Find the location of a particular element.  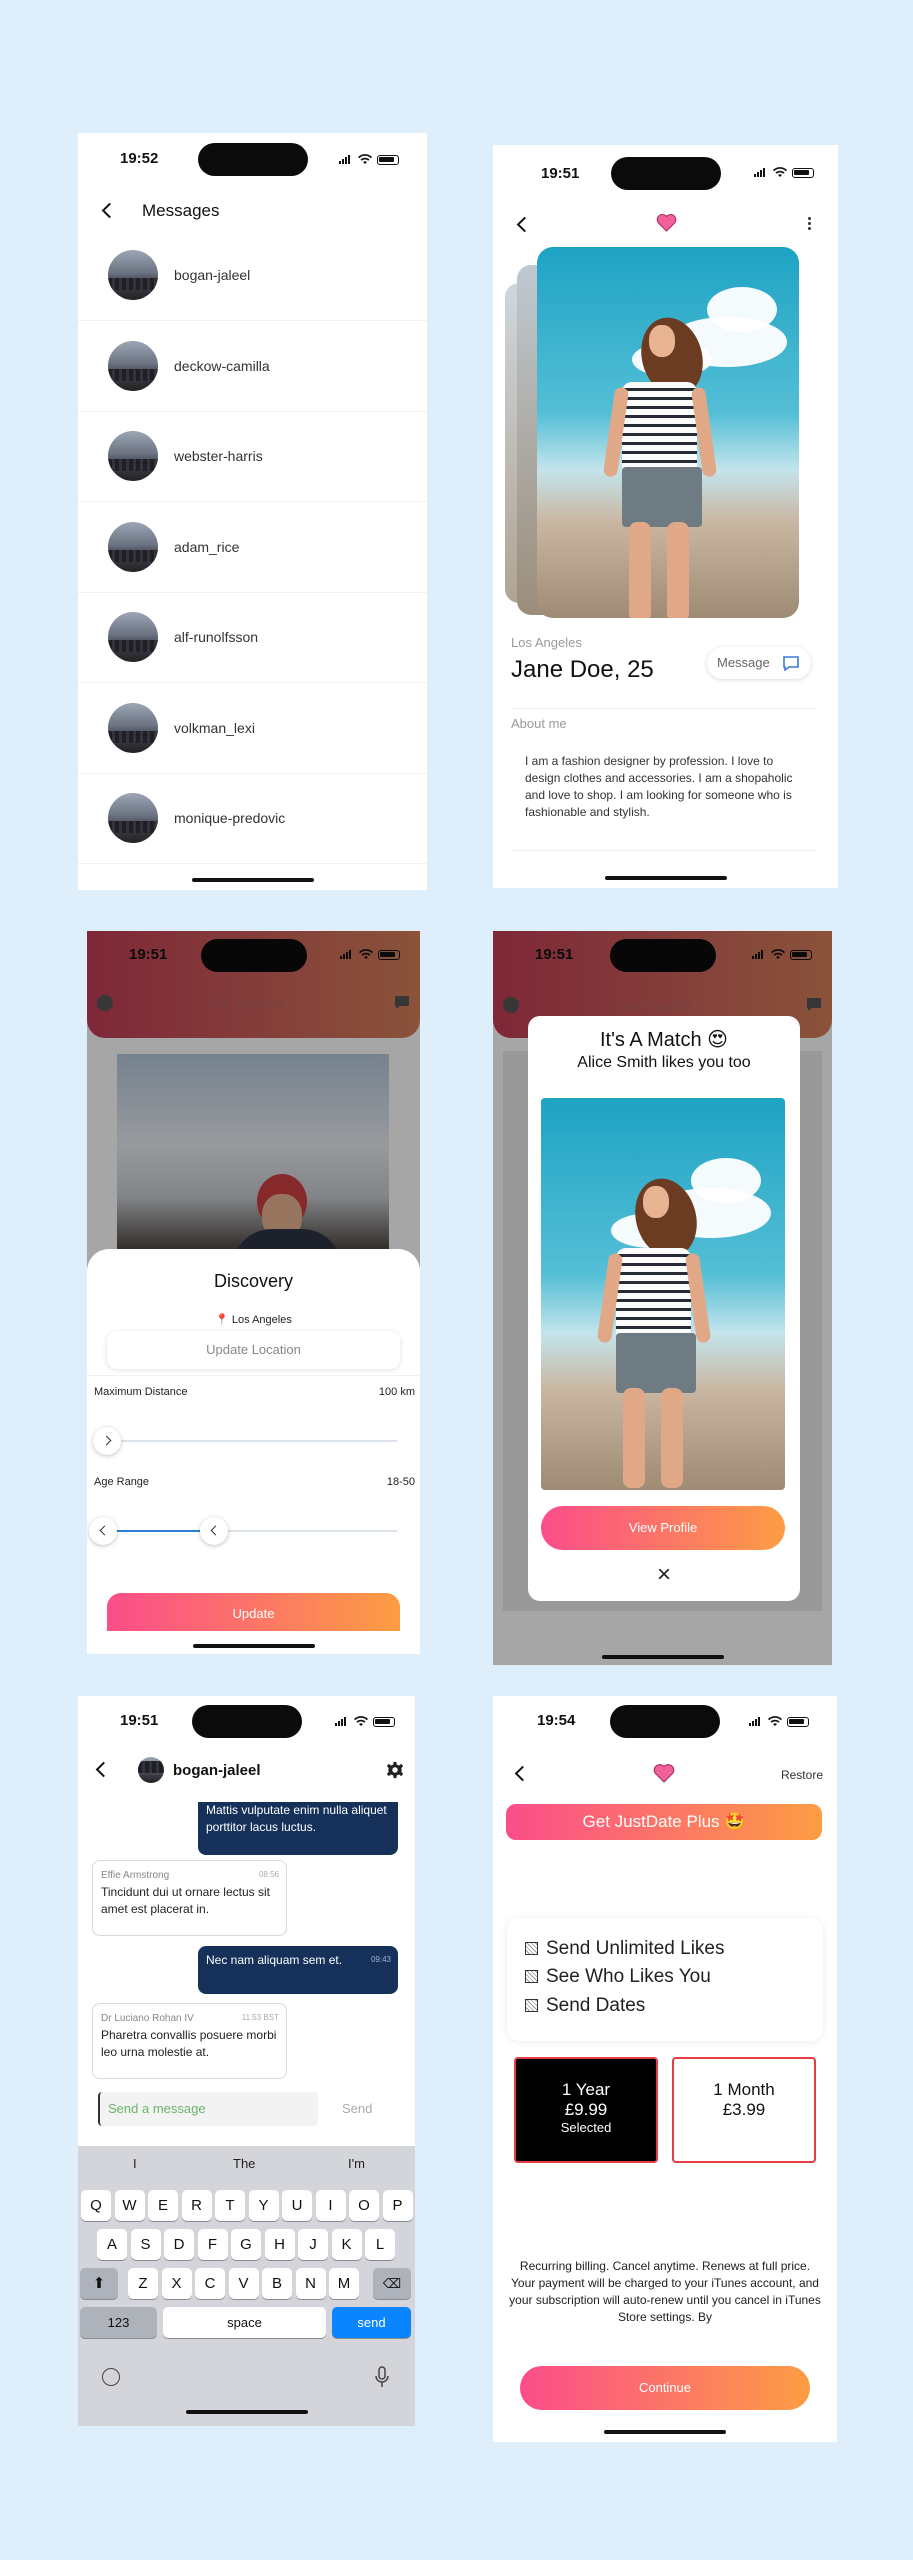

key-b: B is located at coordinates (277, 2283).